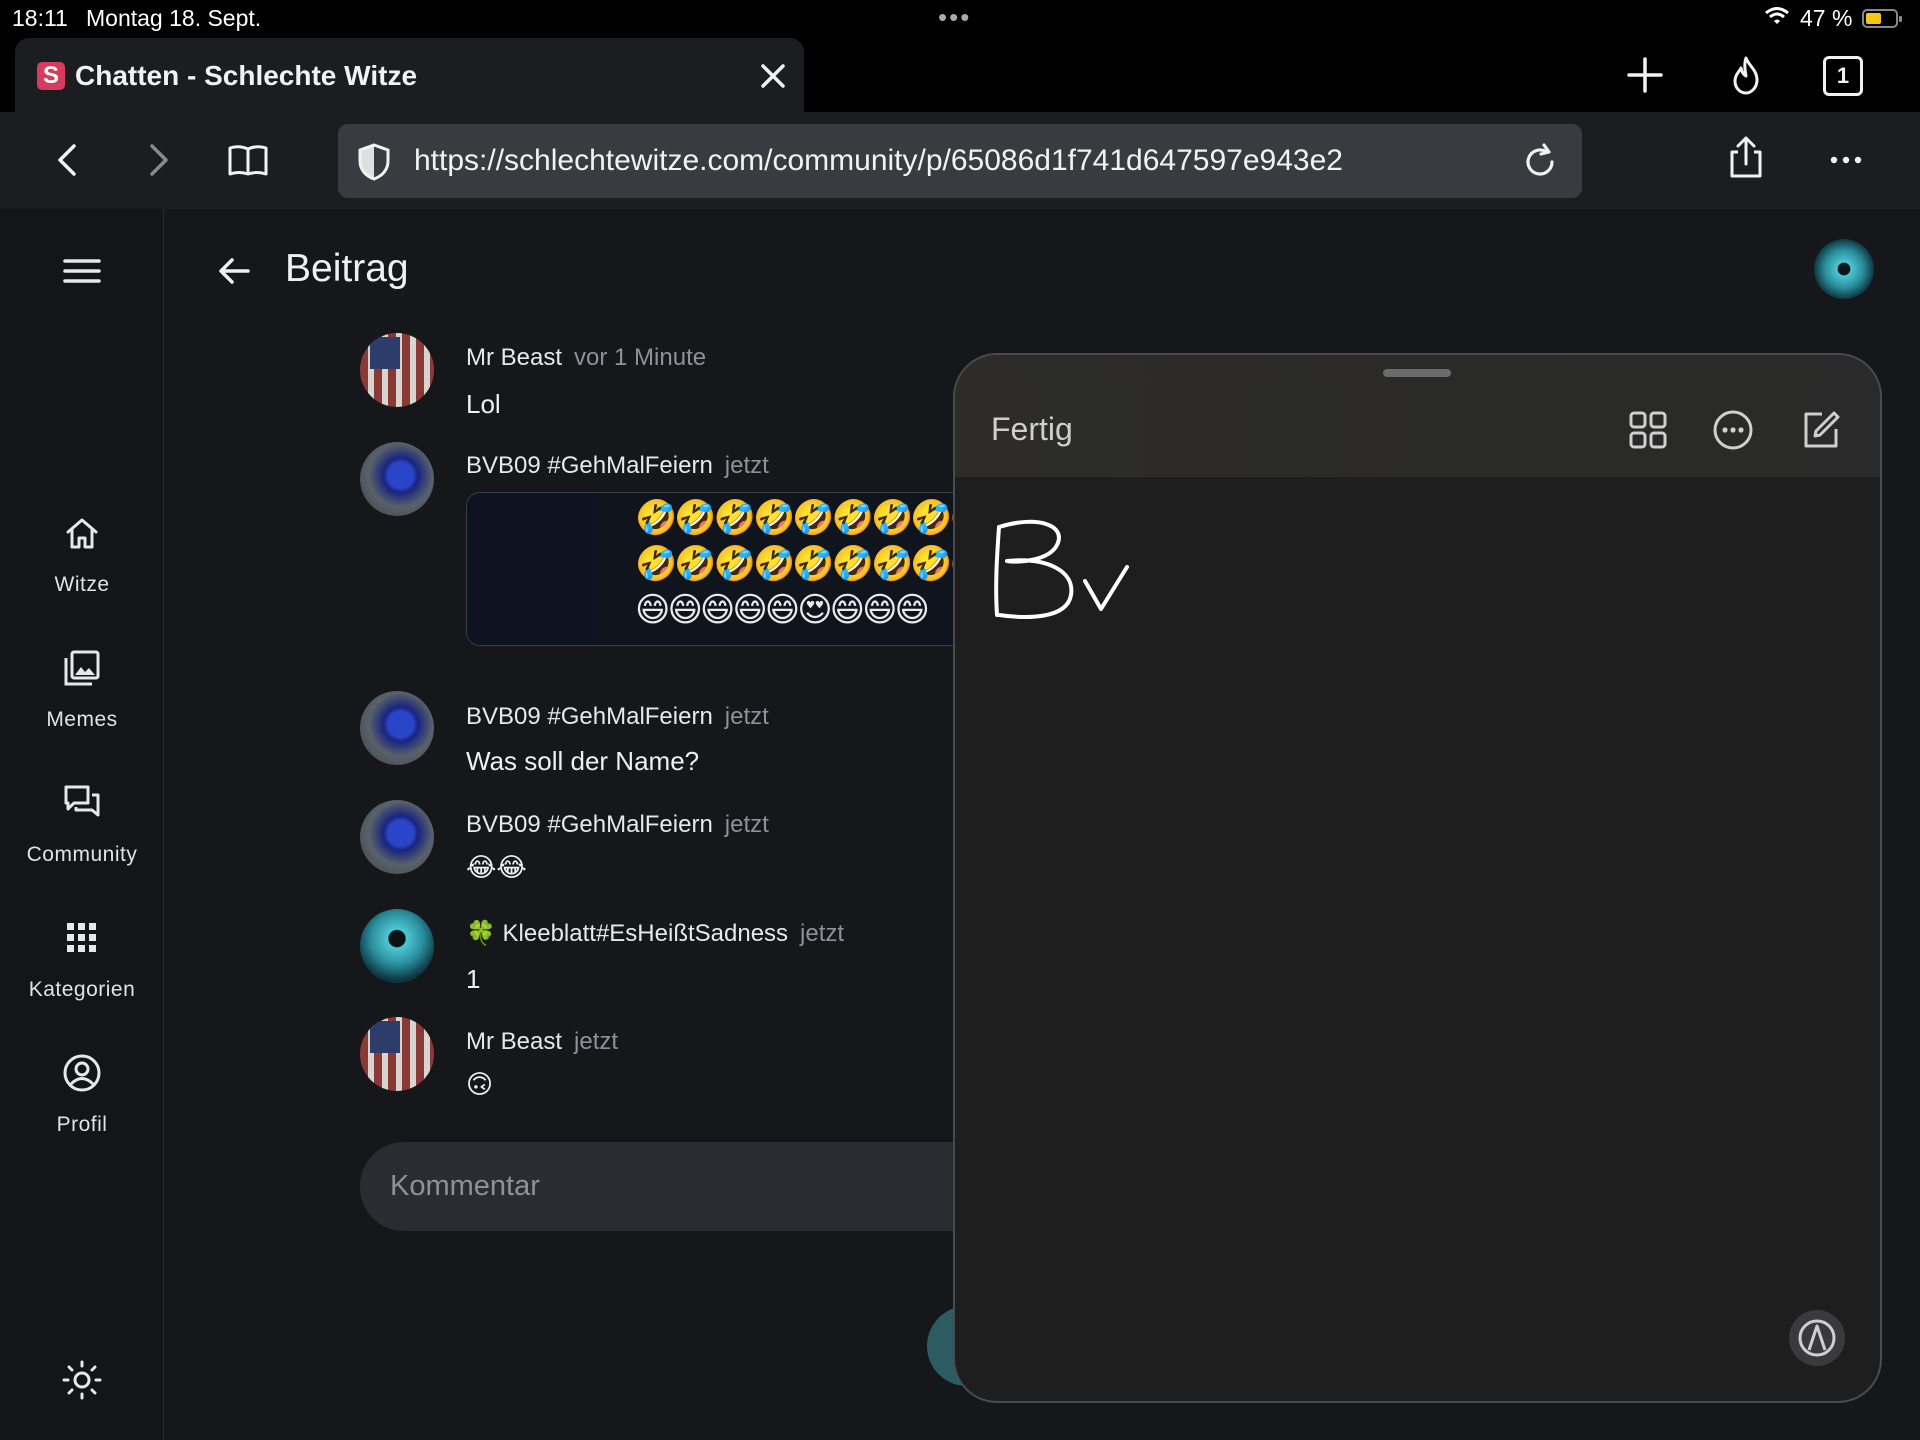 Image resolution: width=1920 pixels, height=1440 pixels. Describe the element at coordinates (82, 1073) in the screenshot. I see `profile-icon` at that location.